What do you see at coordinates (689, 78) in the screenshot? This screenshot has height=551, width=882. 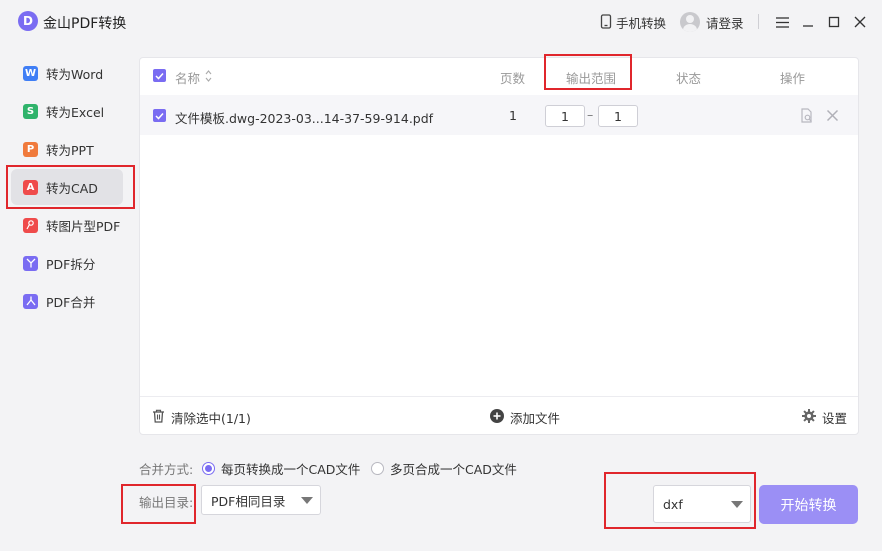 I see `column-header-status: 状态` at bounding box center [689, 78].